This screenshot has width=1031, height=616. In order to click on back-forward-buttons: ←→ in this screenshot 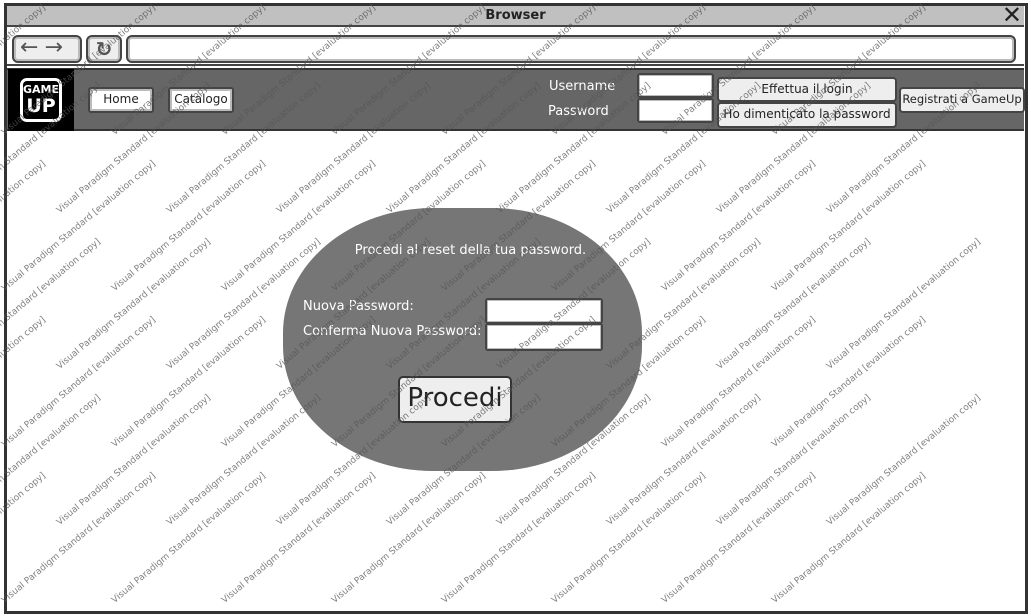, I will do `click(47, 49)`.